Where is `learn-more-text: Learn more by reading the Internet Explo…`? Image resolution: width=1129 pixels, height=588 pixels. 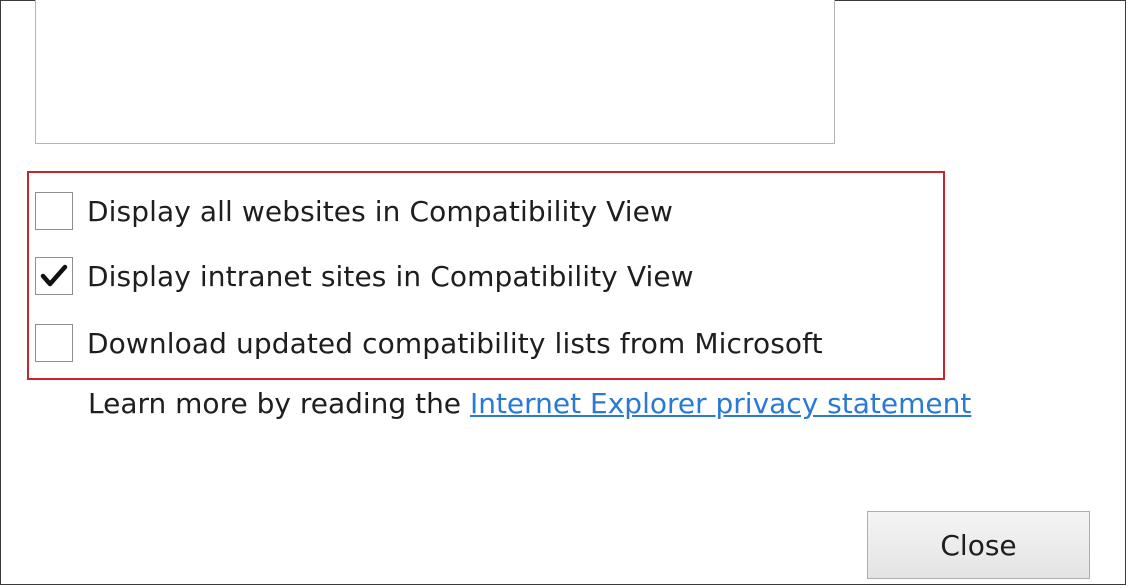 learn-more-text: Learn more by reading the Internet Explo… is located at coordinates (529, 403).